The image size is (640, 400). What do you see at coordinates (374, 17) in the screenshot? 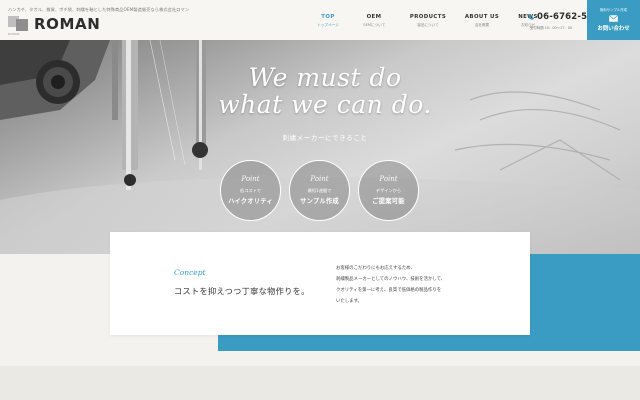
I see `nav-item-label: OEM` at bounding box center [374, 17].